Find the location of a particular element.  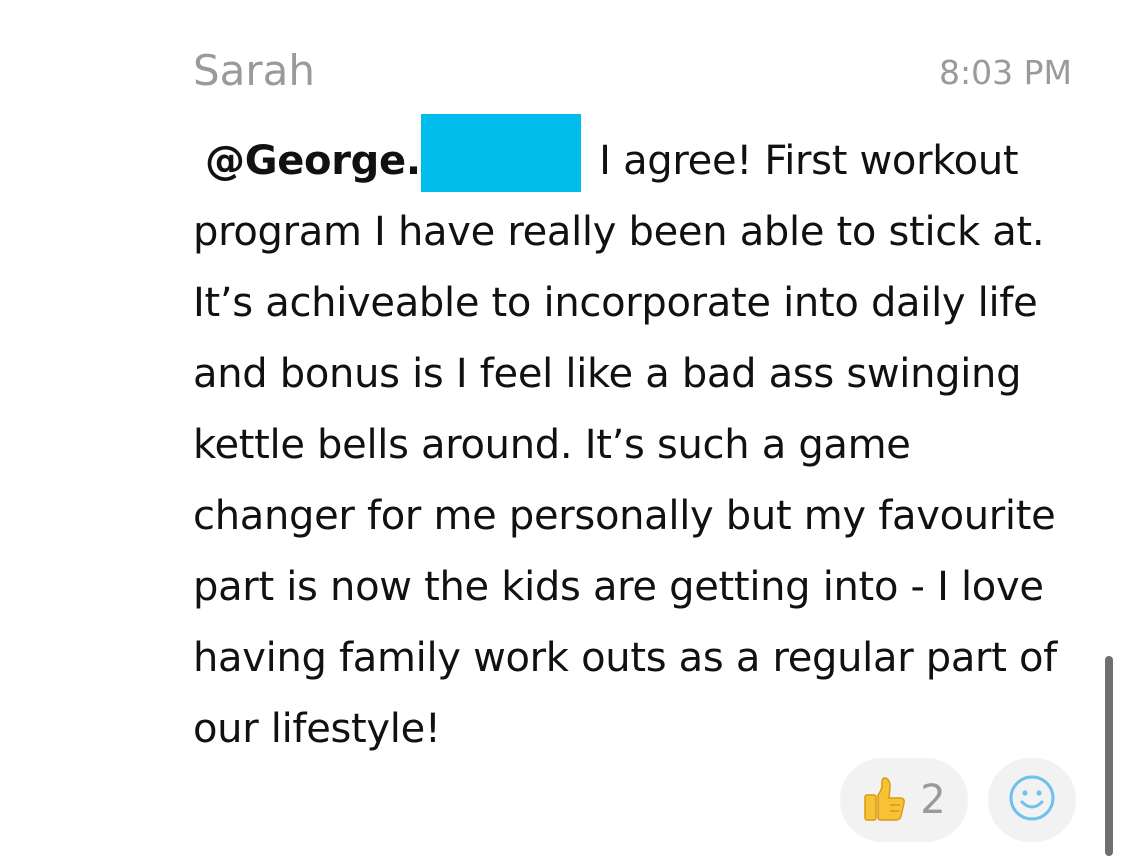

smiley-face-icon is located at coordinates (1032, 800).